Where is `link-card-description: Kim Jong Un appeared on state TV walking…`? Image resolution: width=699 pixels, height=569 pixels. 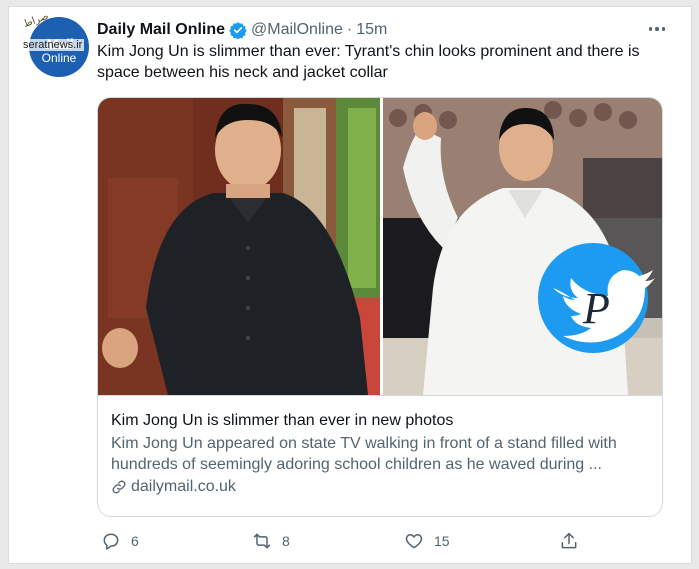 link-card-description: Kim Jong Un appeared on state TV walking… is located at coordinates (364, 454).